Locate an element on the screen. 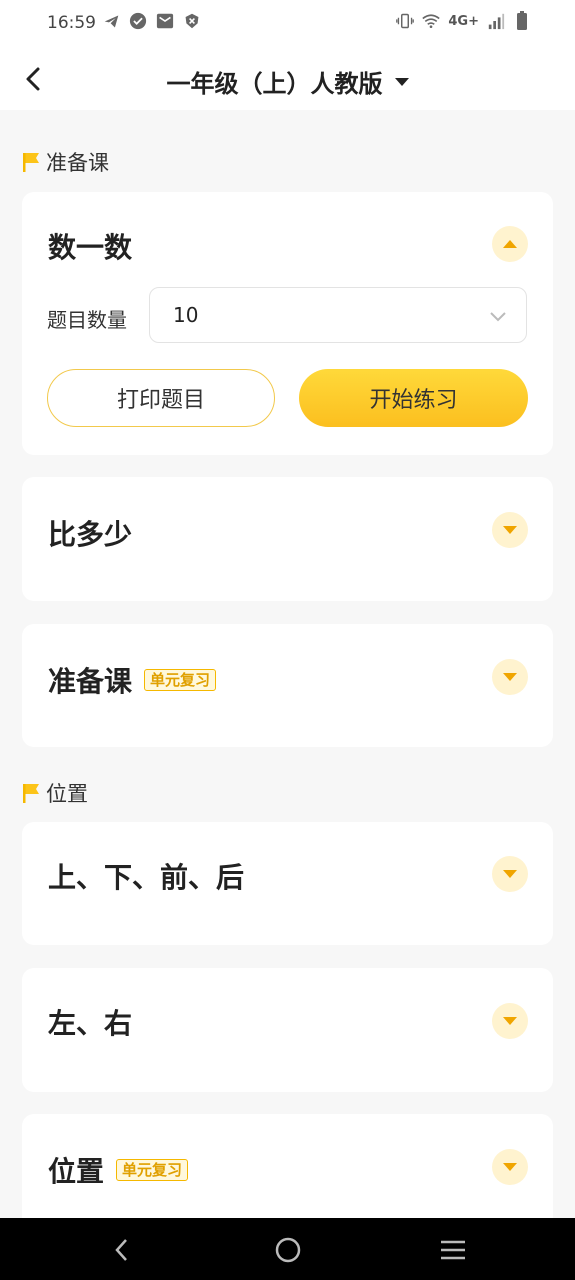  nav-menu-icon is located at coordinates (453, 1250).